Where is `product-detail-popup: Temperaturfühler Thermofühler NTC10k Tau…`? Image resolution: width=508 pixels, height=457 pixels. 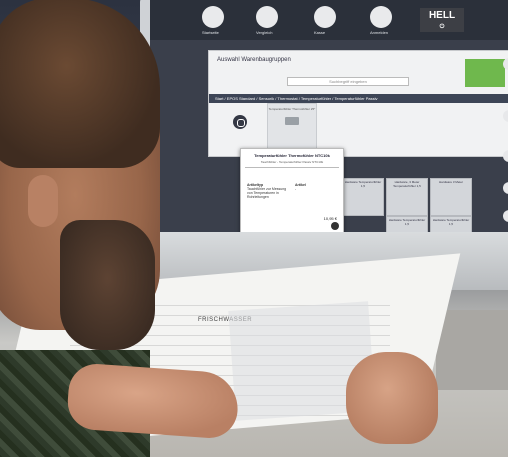
product-detail-popup: Temperaturfühler Thermofühler NTC10k Tau… is located at coordinates (292, 191).